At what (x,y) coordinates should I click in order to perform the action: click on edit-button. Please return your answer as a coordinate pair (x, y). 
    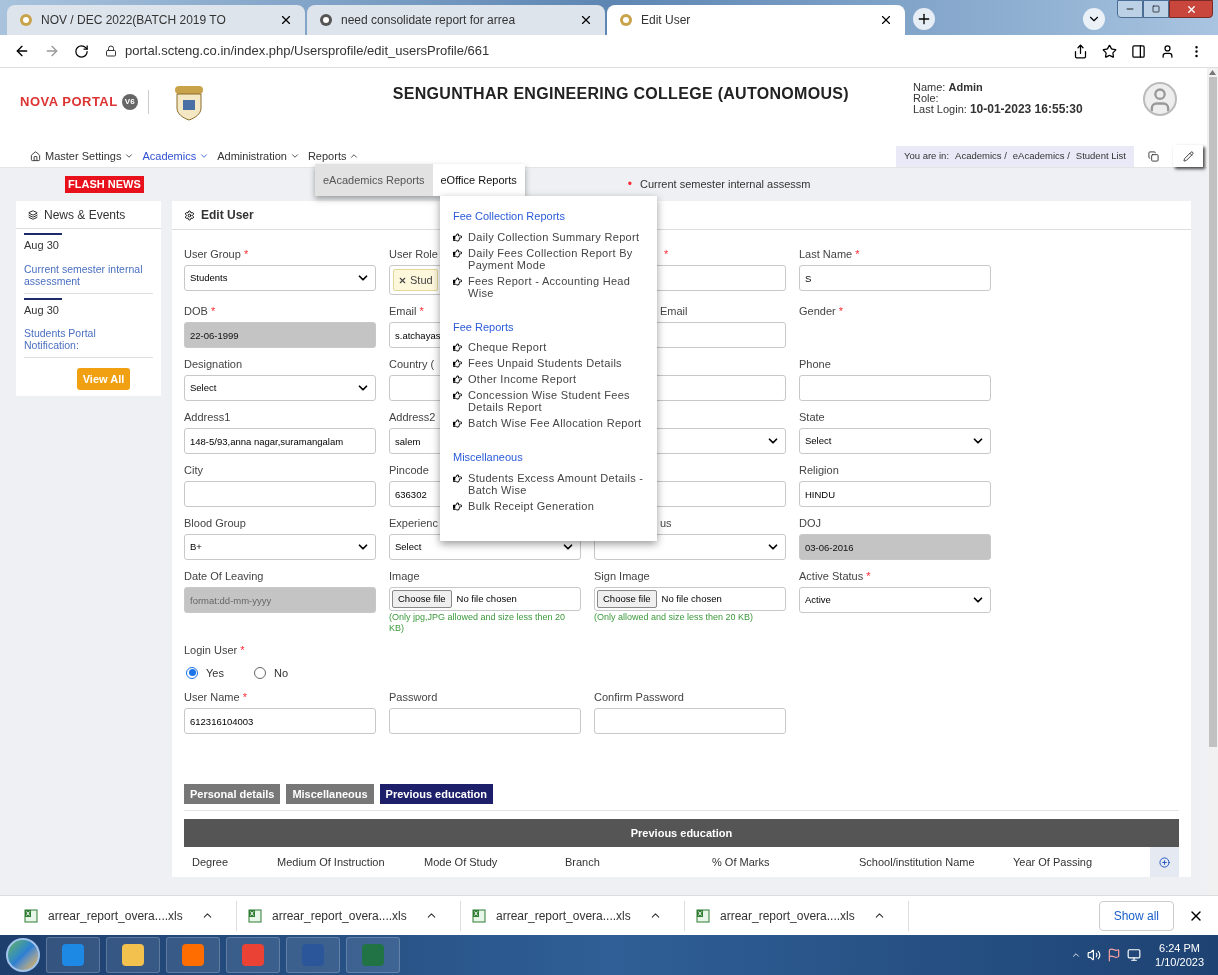
    Looking at the image, I should click on (1188, 156).